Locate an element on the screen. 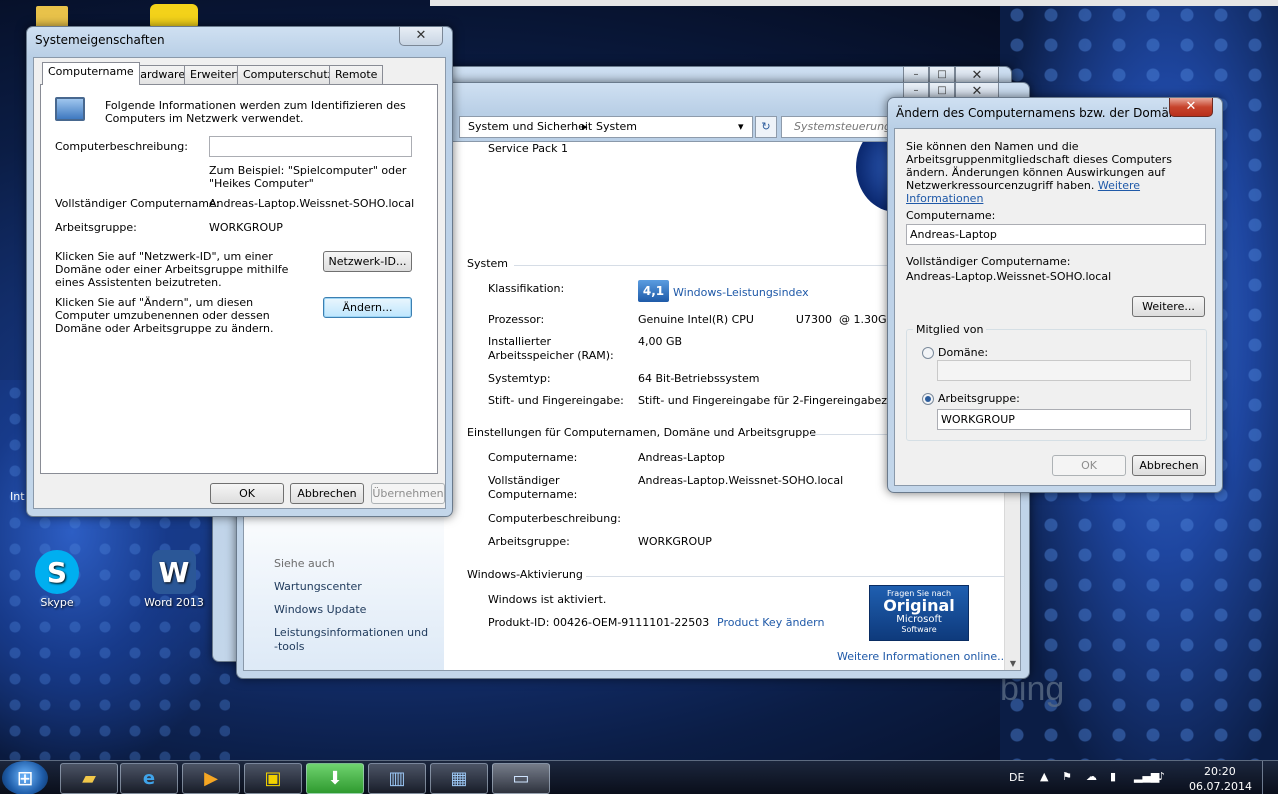  folder-icon is located at coordinates (52, 17).